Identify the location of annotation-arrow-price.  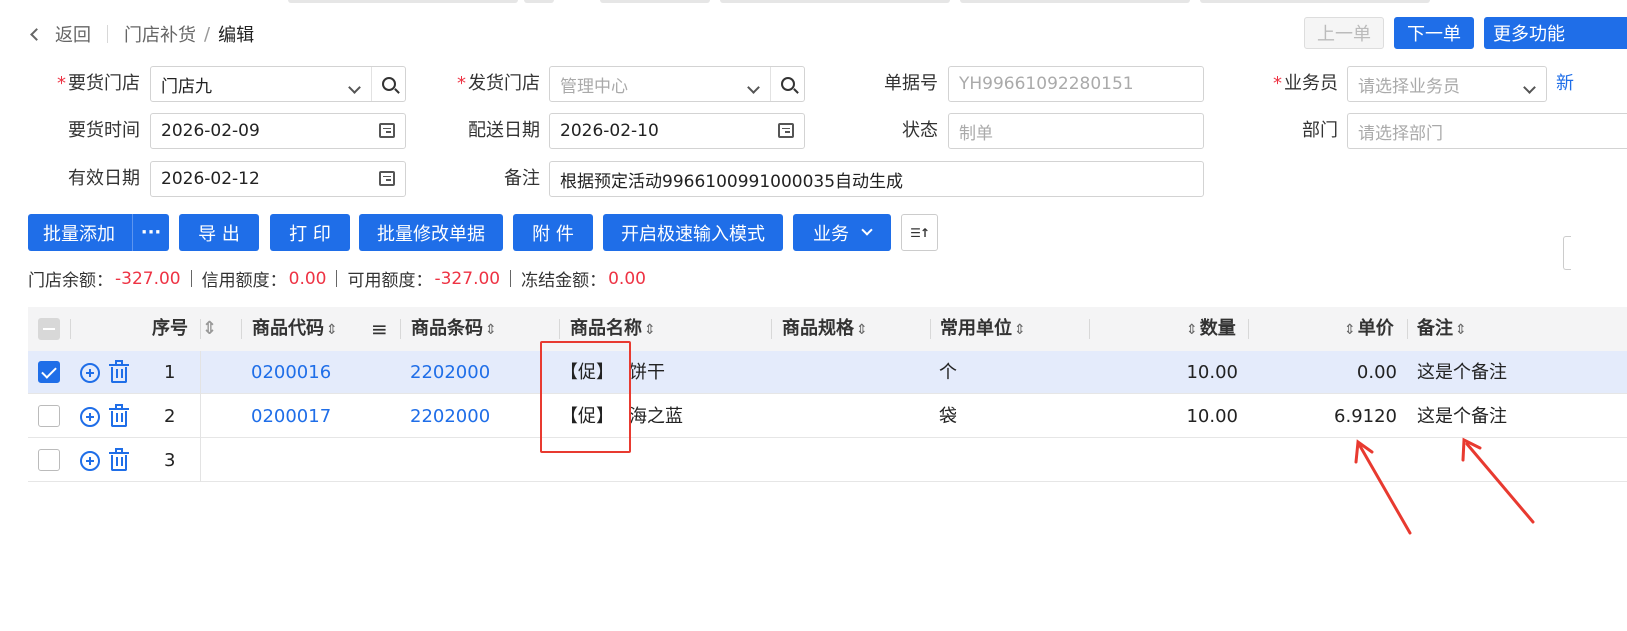
(1385, 489).